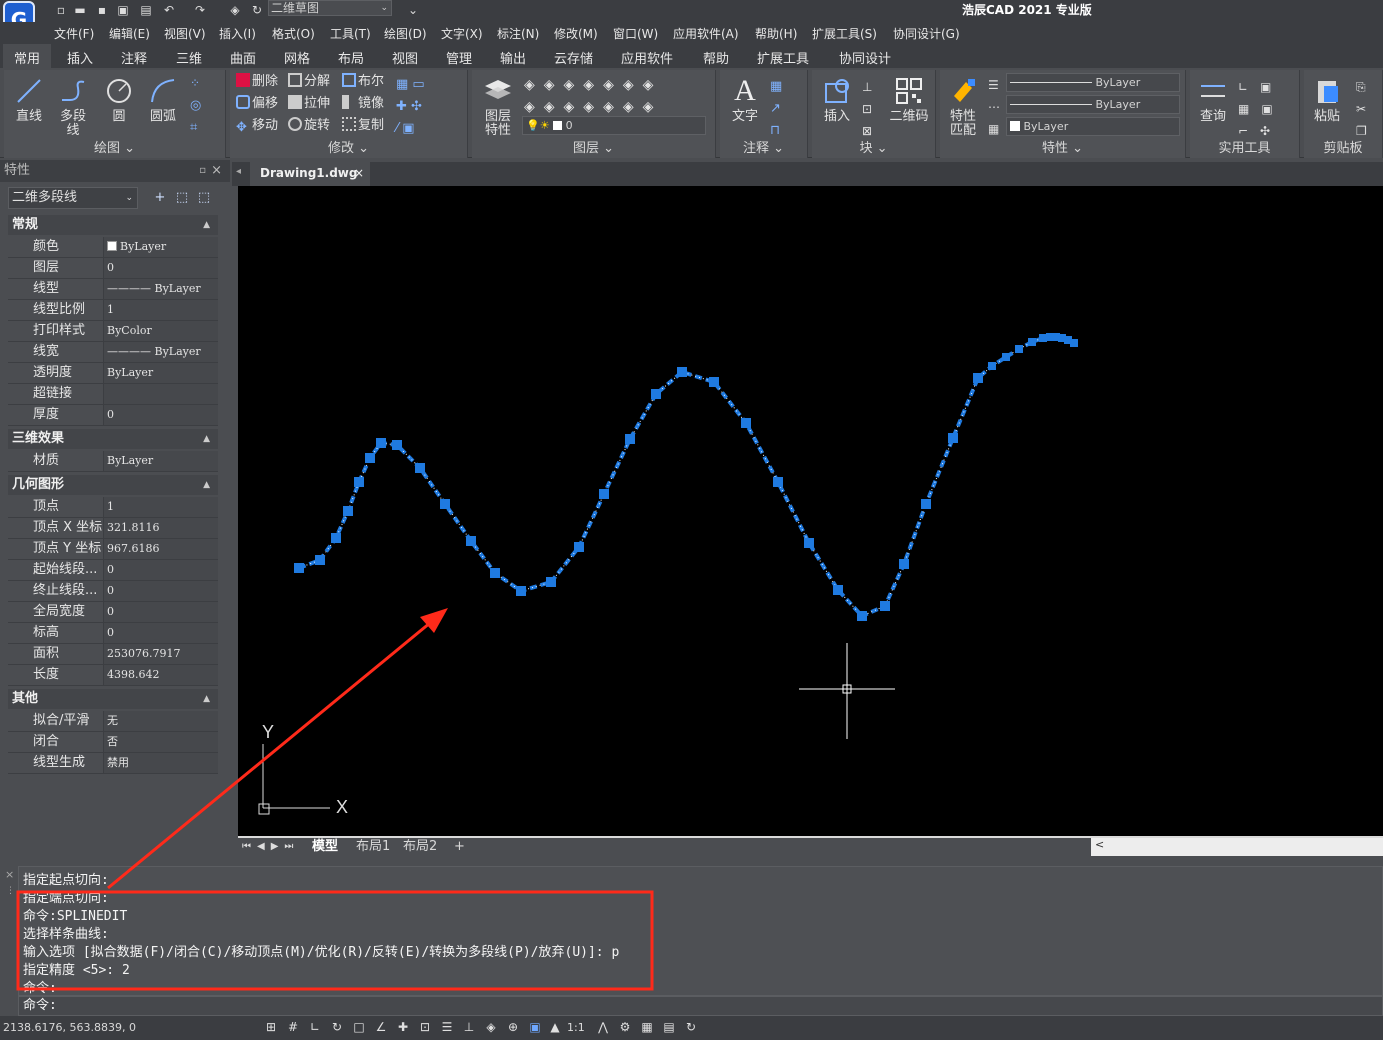  Describe the element at coordinates (1361, 109) in the screenshot. I see `clipboard-tool-icons: ⎘ ✂ ❐` at that location.